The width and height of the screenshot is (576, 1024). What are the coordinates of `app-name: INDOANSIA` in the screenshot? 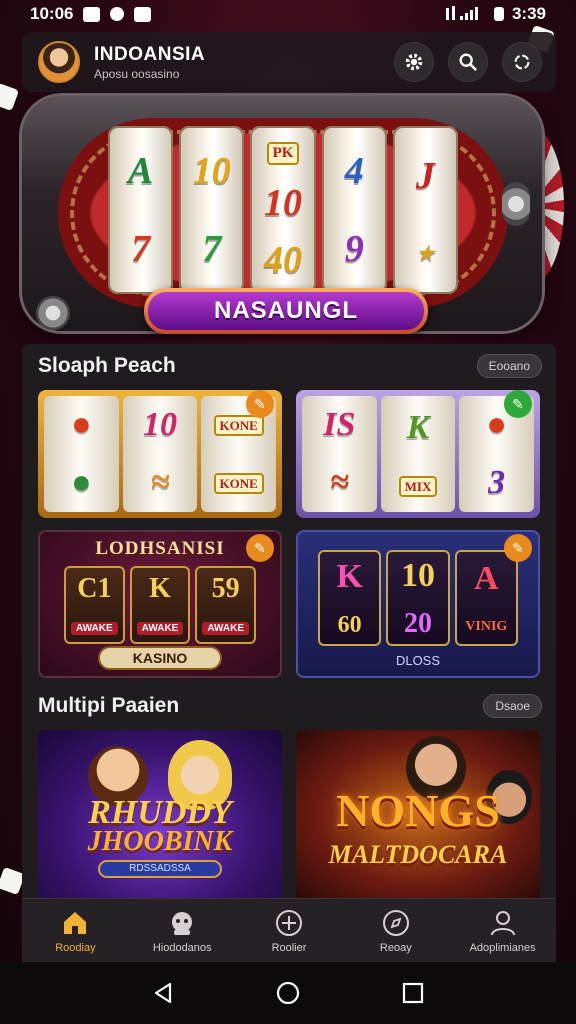 It's located at (150, 54).